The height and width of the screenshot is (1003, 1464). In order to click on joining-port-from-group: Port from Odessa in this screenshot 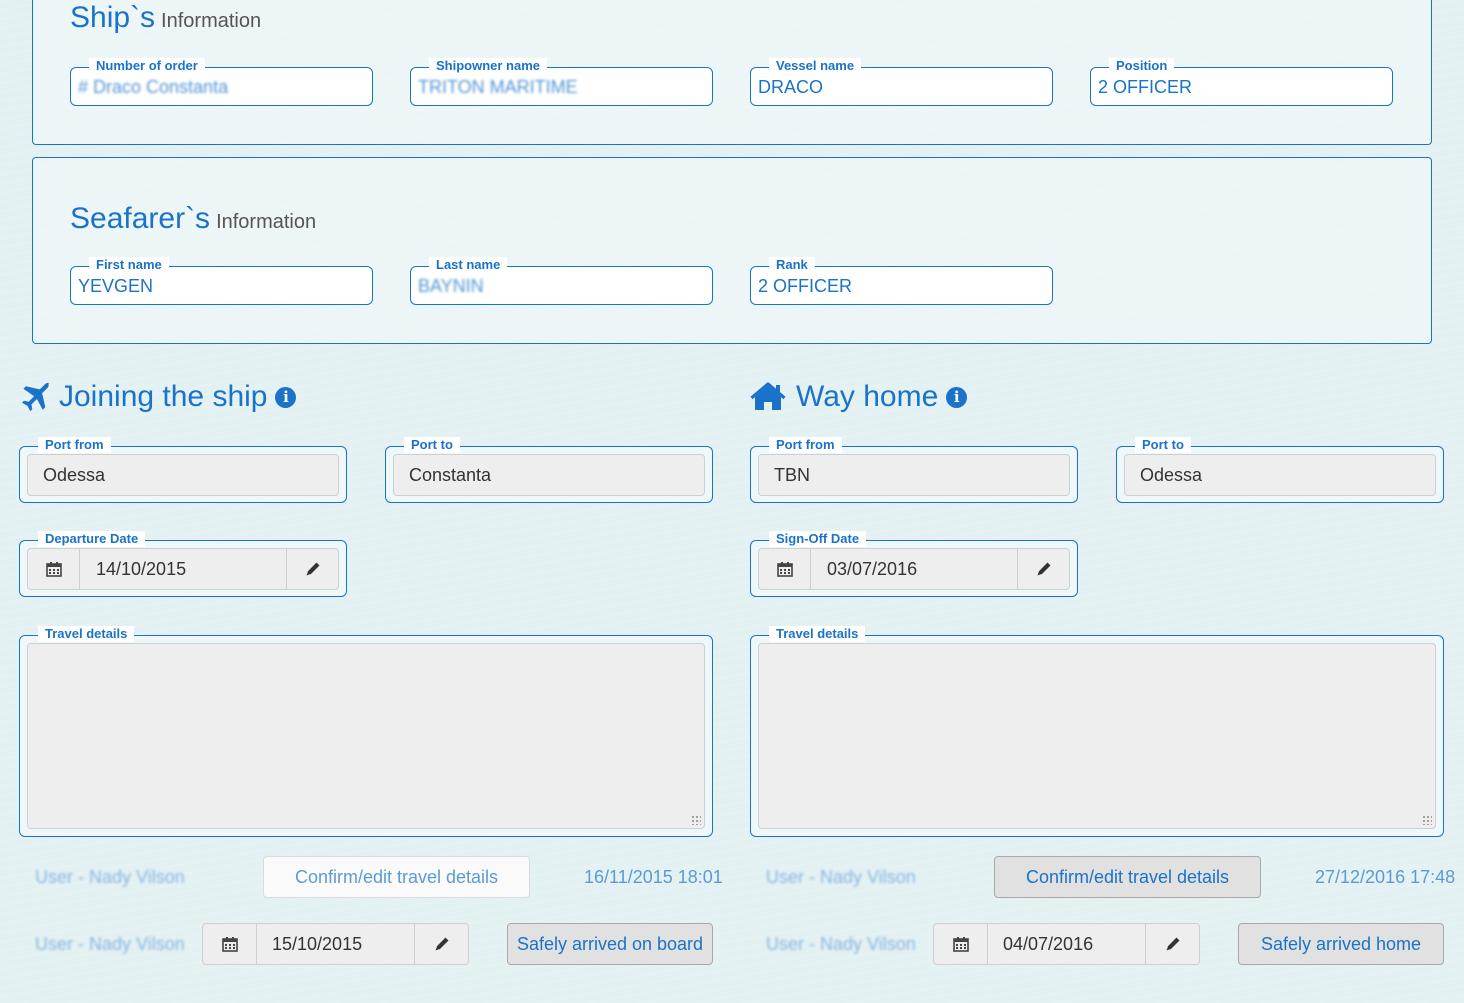, I will do `click(183, 470)`.